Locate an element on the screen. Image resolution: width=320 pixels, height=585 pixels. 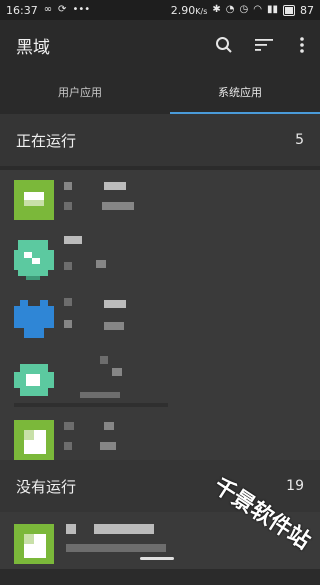
section-label: 没有运行 is located at coordinates (46, 486).